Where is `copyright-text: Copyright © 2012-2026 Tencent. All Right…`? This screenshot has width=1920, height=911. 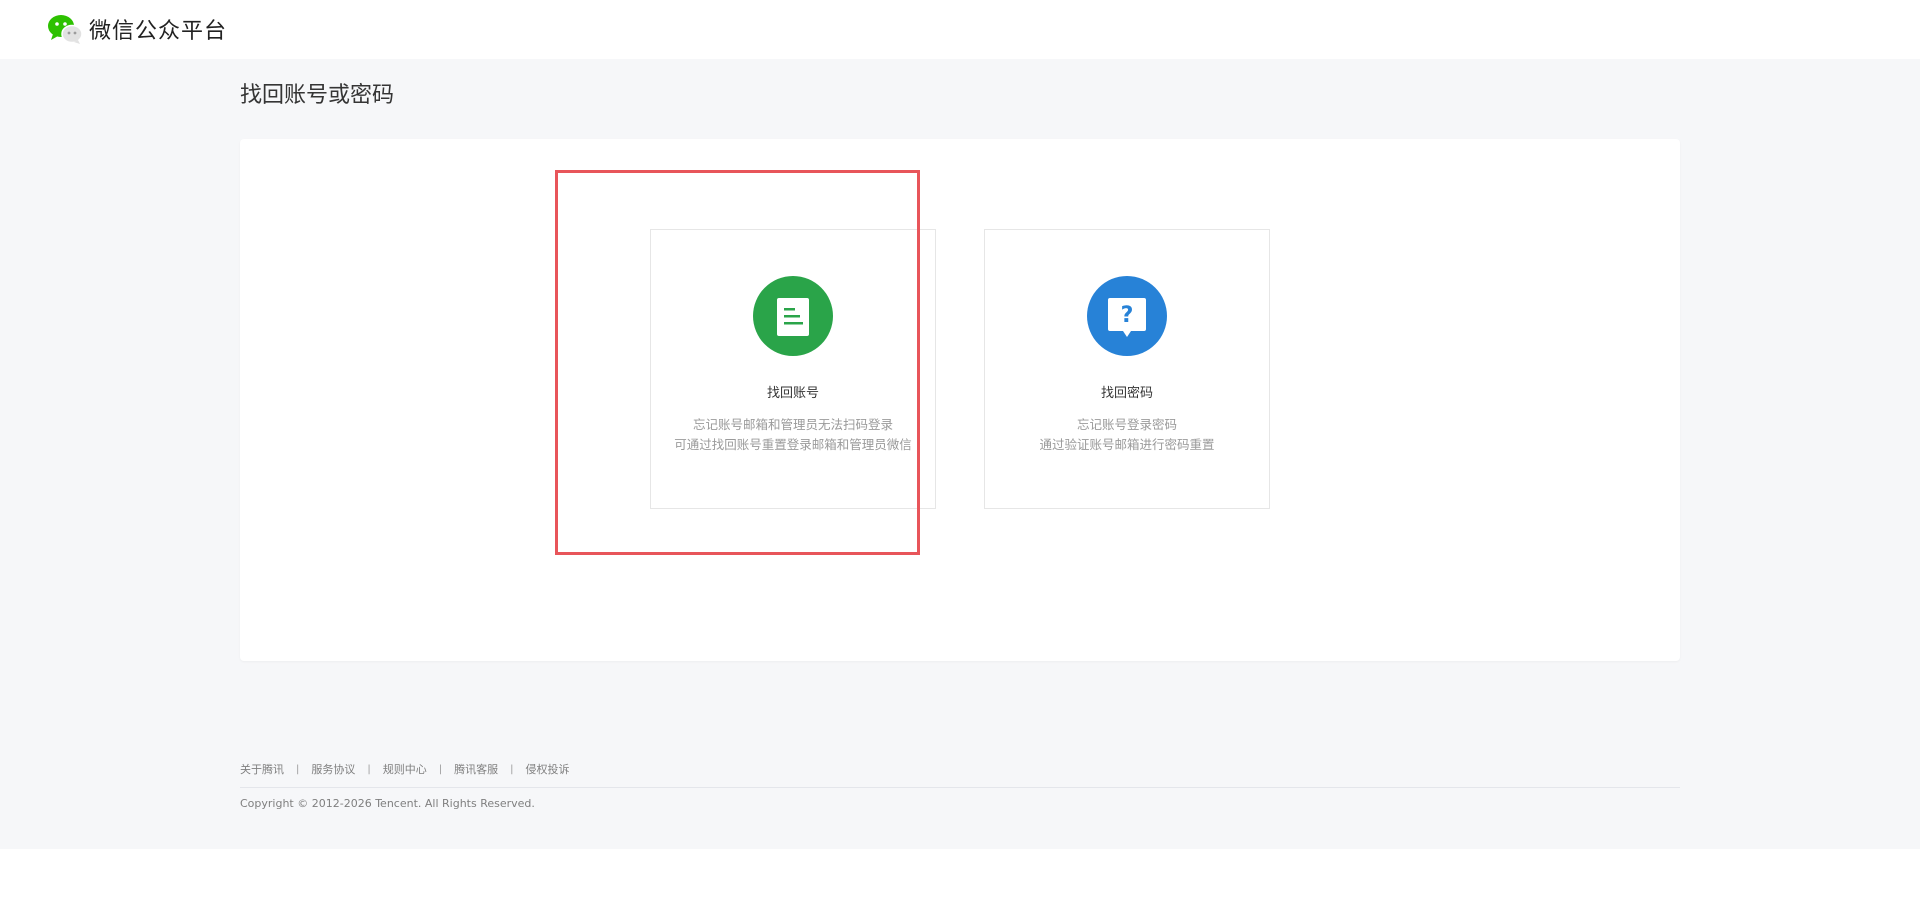
copyright-text: Copyright © 2012-2026 Tencent. All Right… is located at coordinates (387, 803).